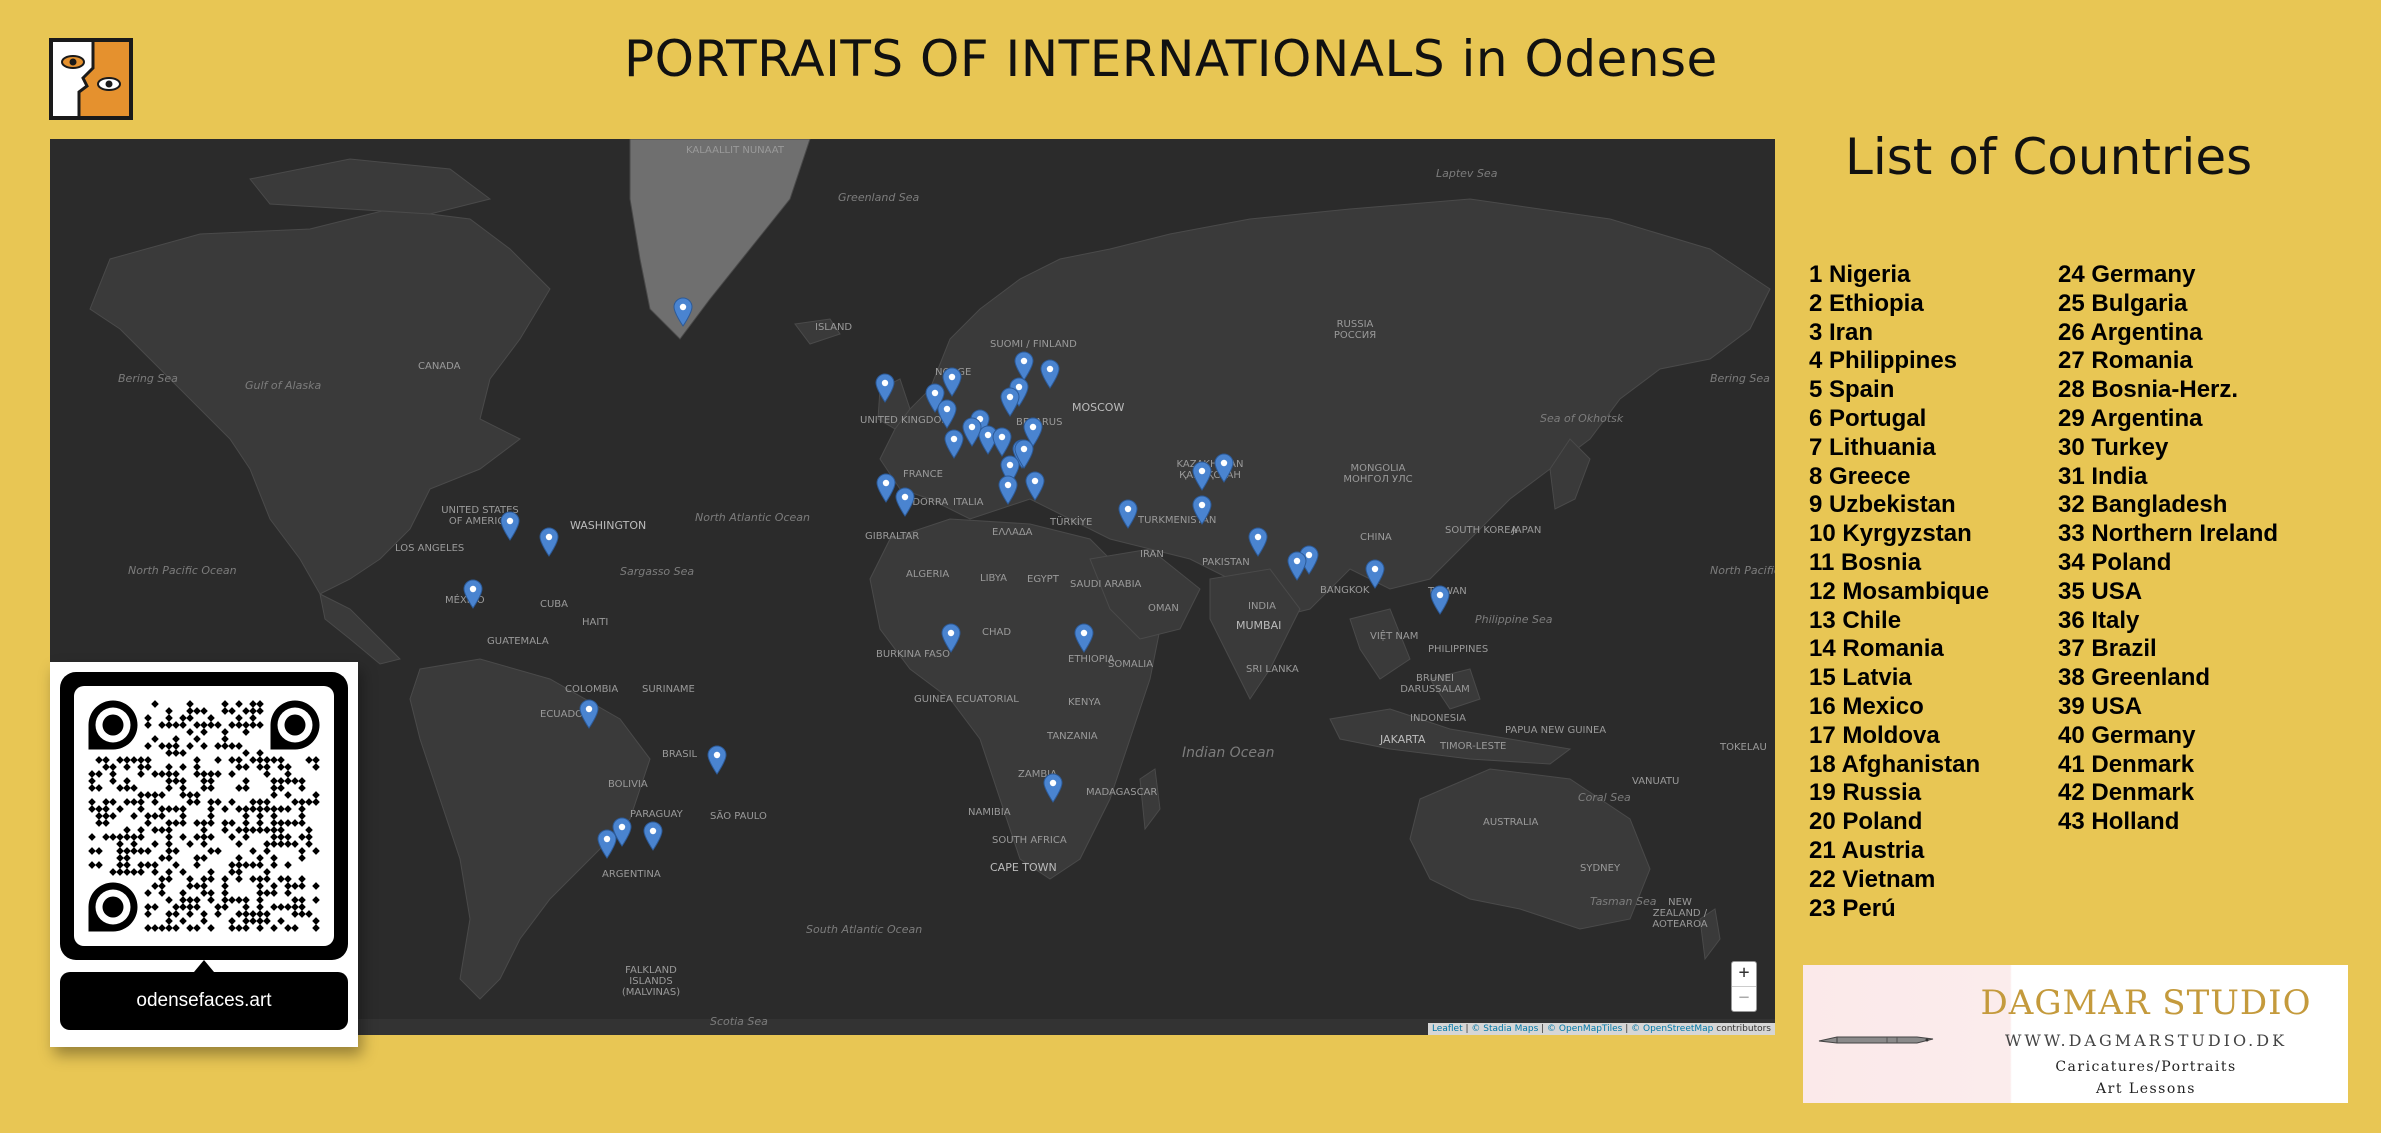  Describe the element at coordinates (2146, 1040) in the screenshot. I see `studio-website: WWW.DAGMARSTUDIO.DK` at that location.